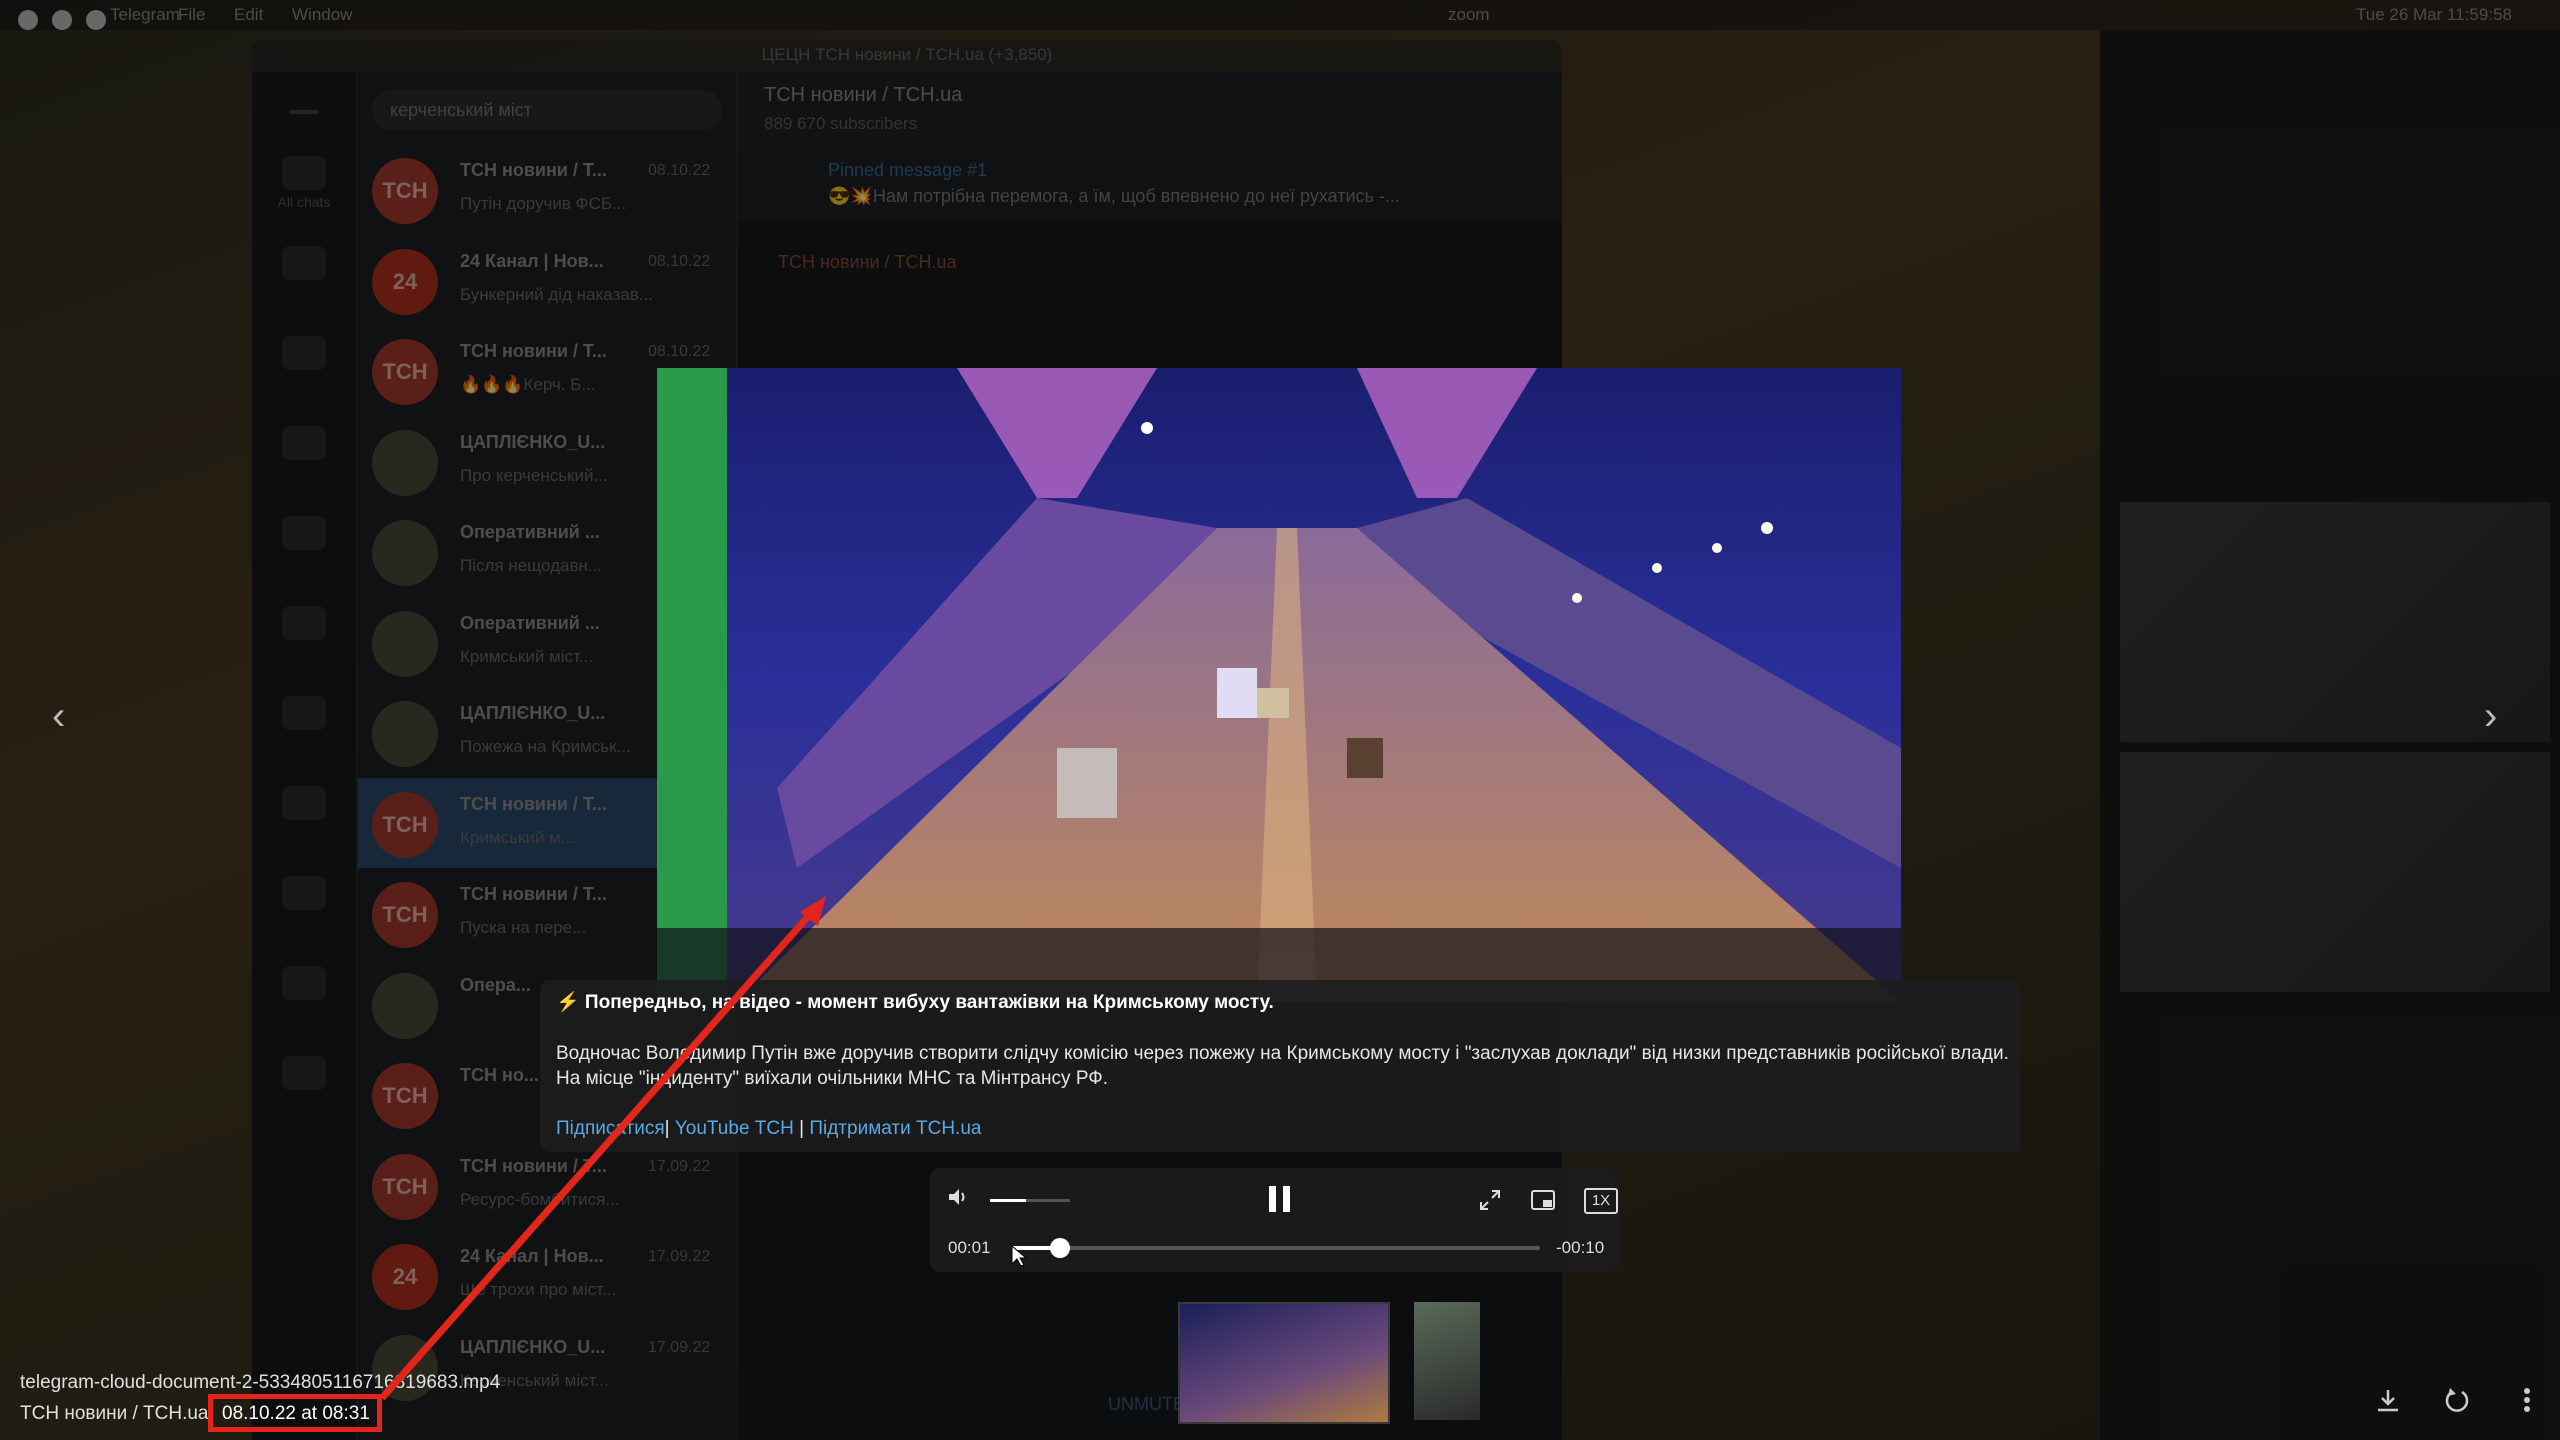  I want to click on download-icon, so click(2388, 1403).